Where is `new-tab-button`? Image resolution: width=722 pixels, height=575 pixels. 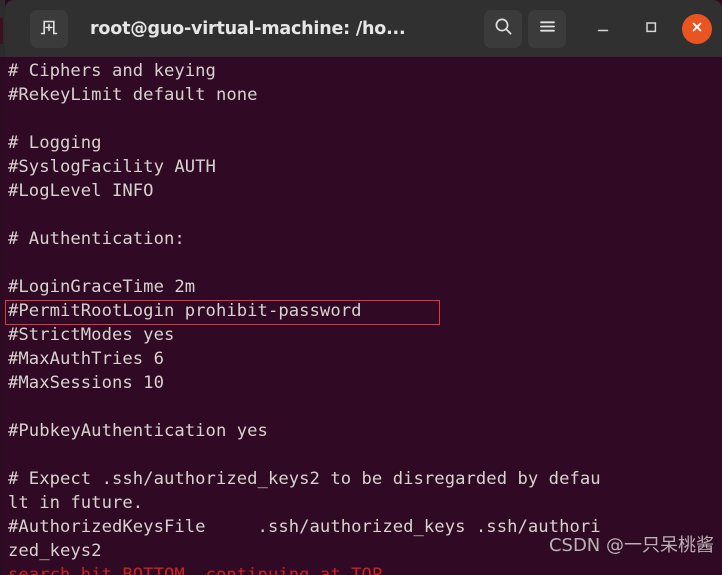
new-tab-button is located at coordinates (49, 28).